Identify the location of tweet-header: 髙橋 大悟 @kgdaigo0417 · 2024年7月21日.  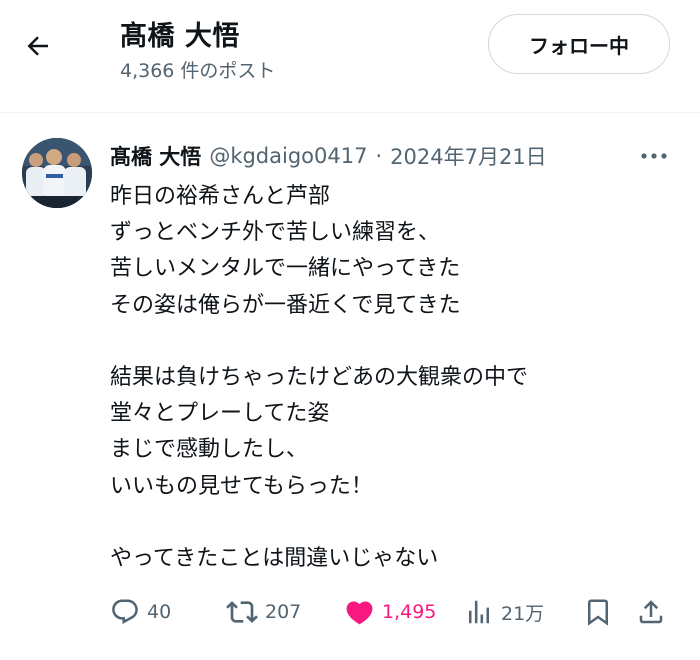
(328, 156).